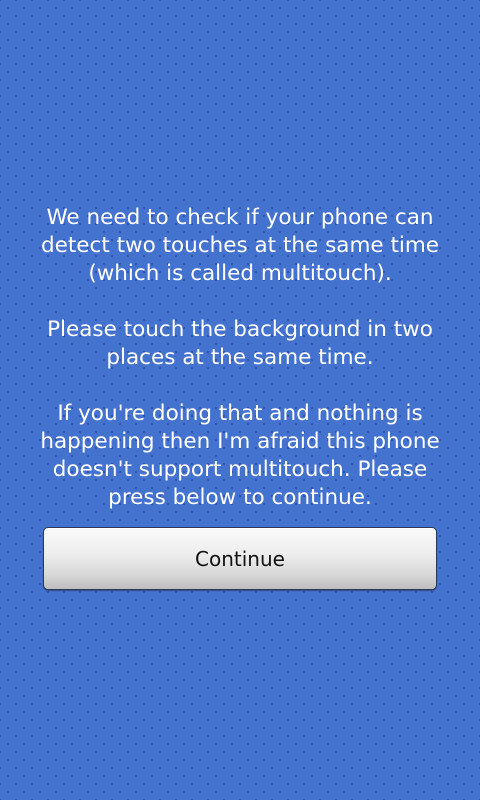 The image size is (480, 800). I want to click on continue-button-label: Continue, so click(240, 558).